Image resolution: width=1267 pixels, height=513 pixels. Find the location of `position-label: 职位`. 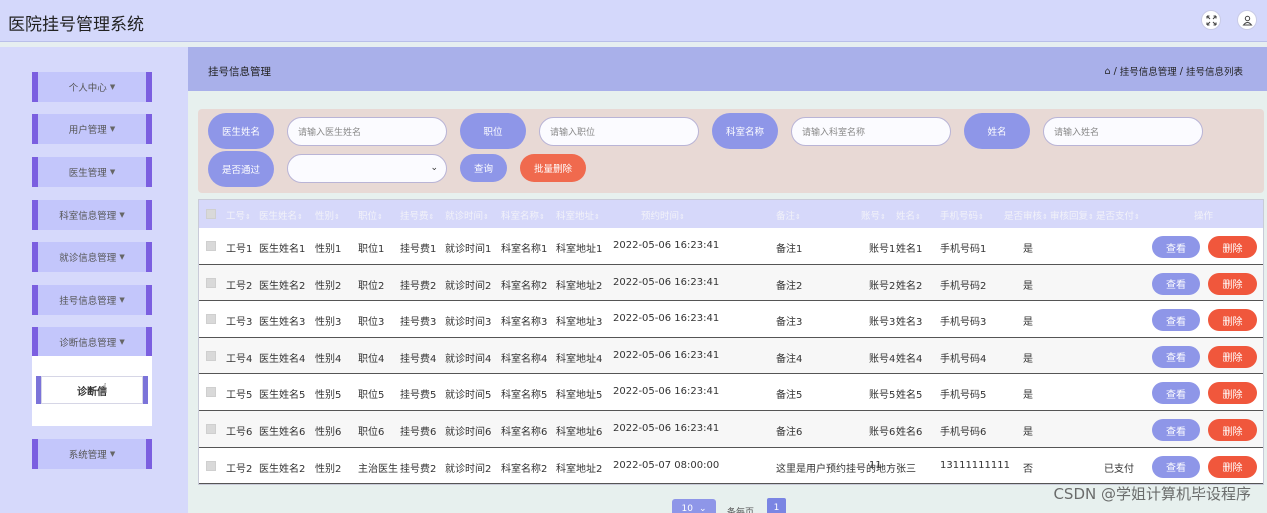

position-label: 职位 is located at coordinates (493, 131).